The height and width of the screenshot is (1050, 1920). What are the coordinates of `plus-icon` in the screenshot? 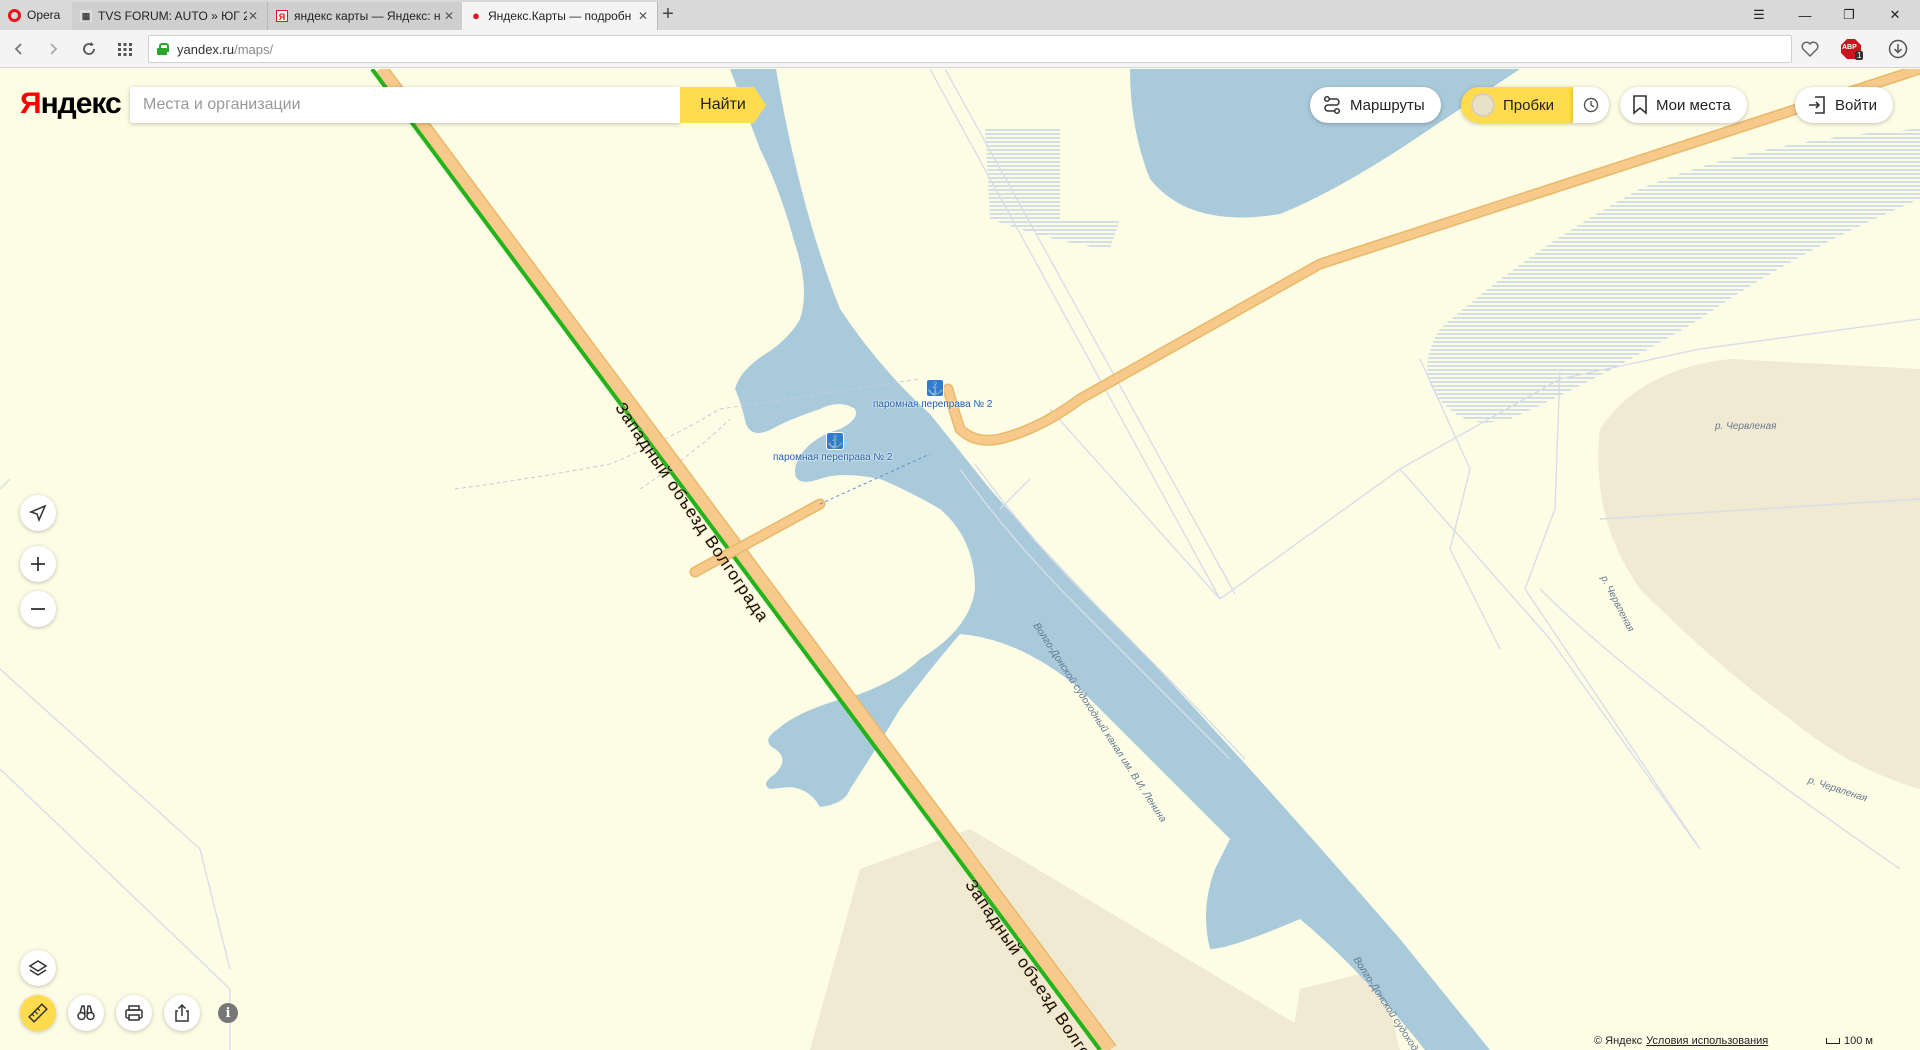 It's located at (38, 564).